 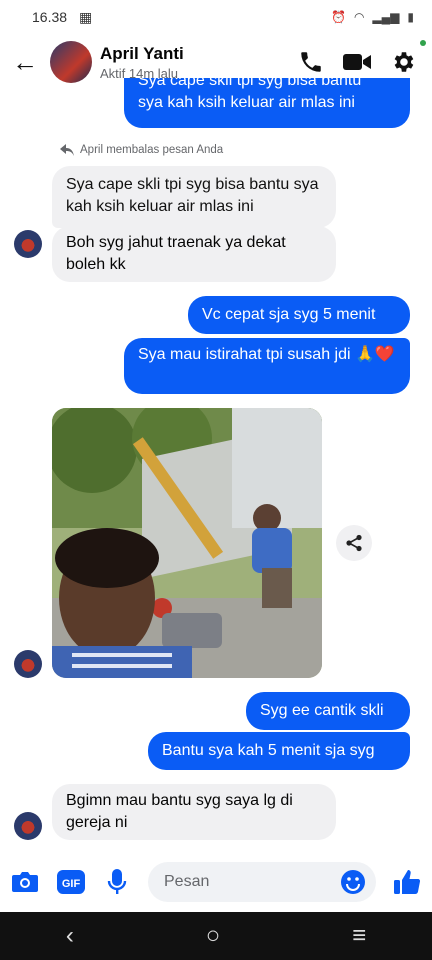 What do you see at coordinates (86, 16) in the screenshot?
I see `gallery-notification-icon: ▦` at bounding box center [86, 16].